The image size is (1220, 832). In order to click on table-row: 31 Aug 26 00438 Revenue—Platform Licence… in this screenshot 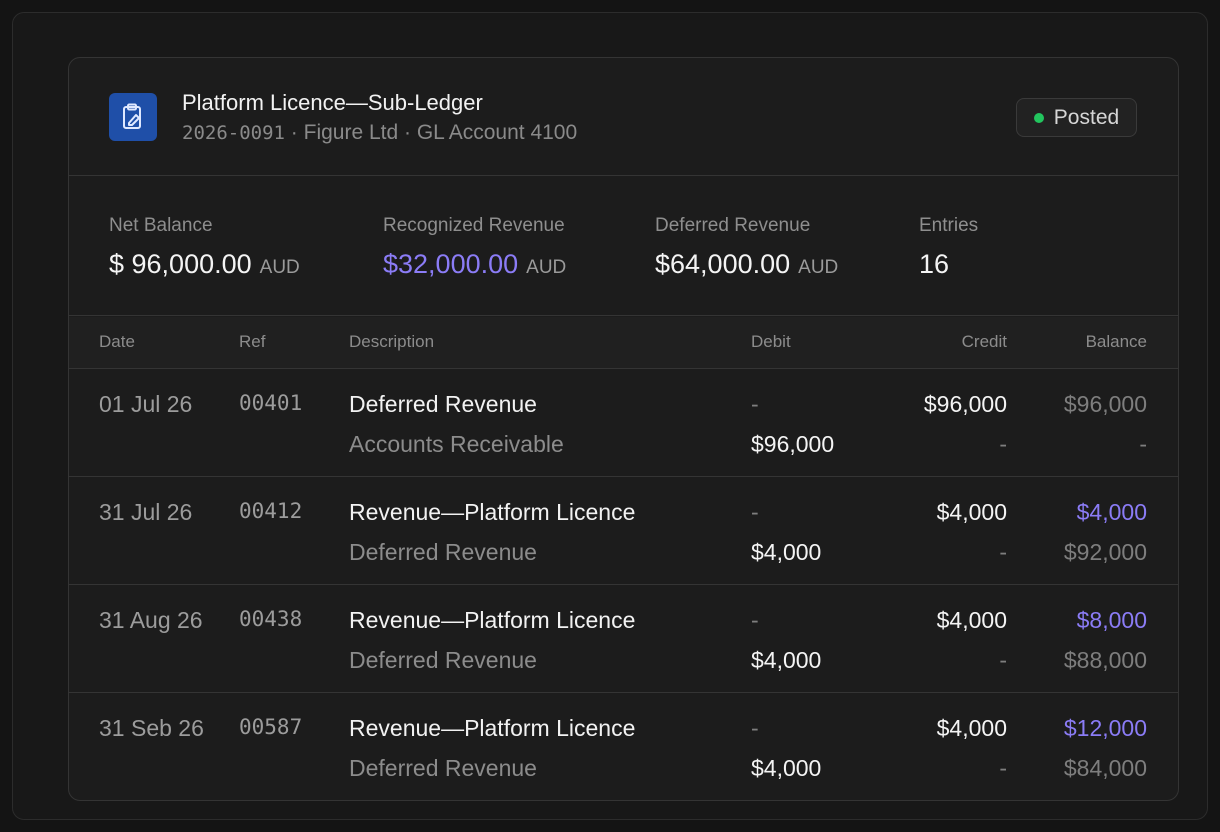, I will do `click(623, 639)`.